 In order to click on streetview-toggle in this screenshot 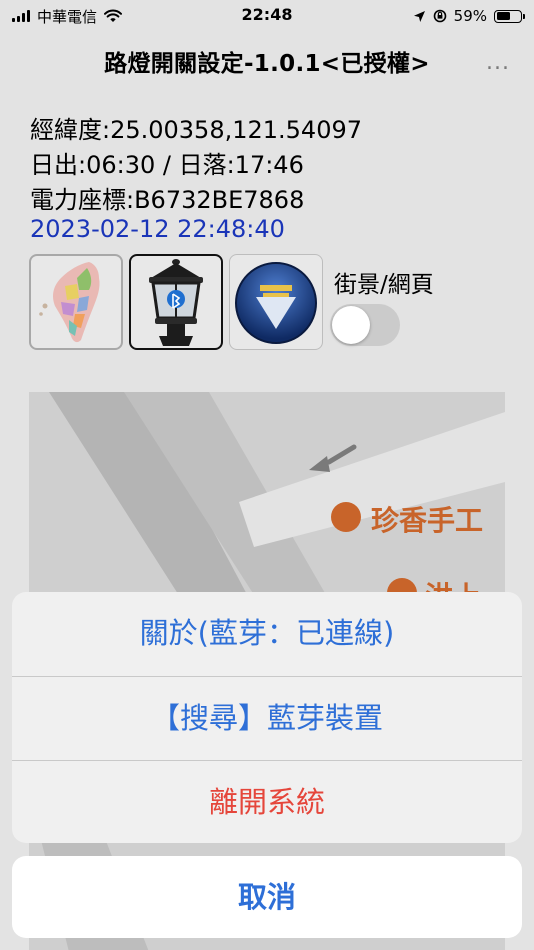, I will do `click(365, 325)`.